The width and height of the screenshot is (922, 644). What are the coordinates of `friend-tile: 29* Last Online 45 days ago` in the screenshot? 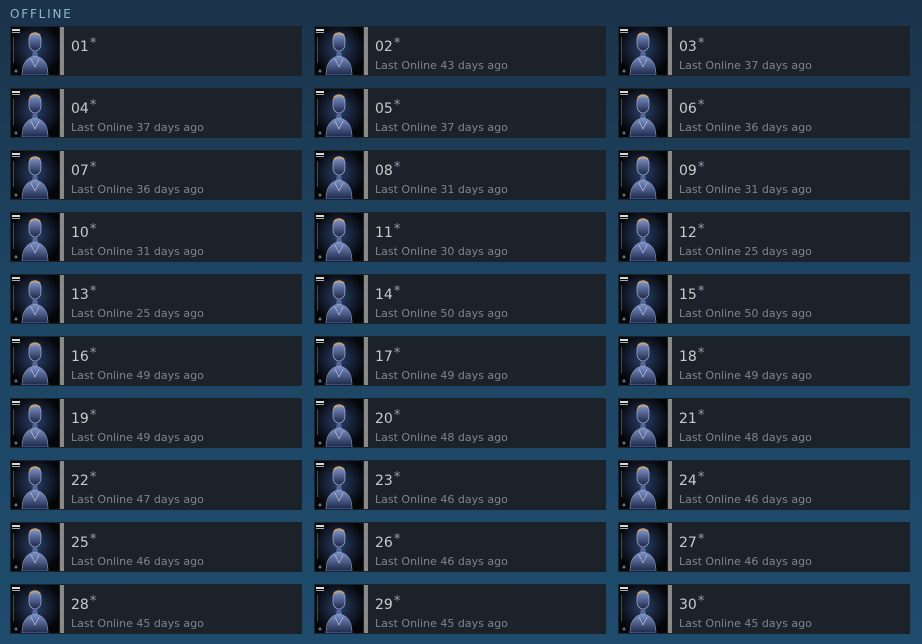 It's located at (460, 609).